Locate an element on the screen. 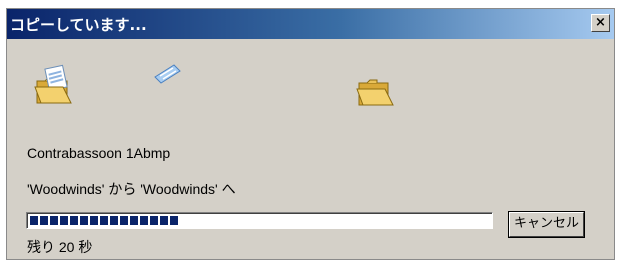  current-file-name: Contrabassoon 1Abmp is located at coordinates (99, 153).